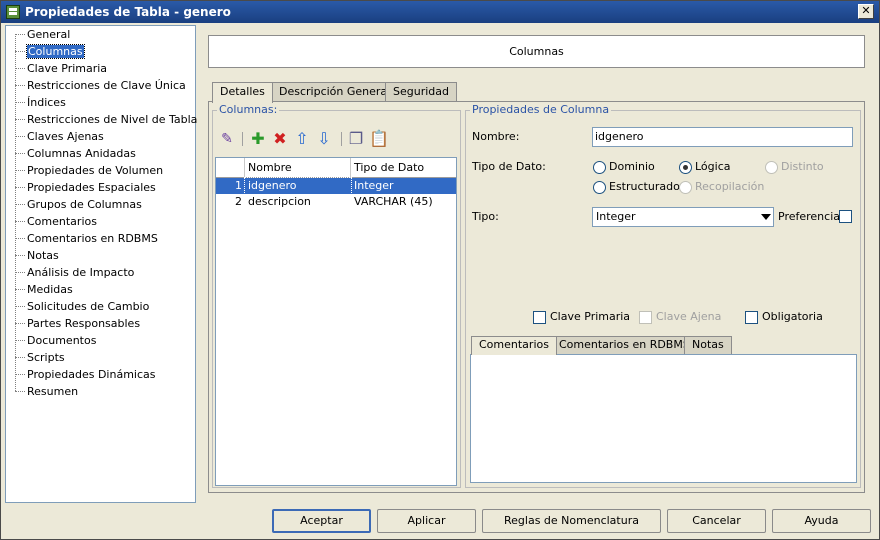  Describe the element at coordinates (100, 153) in the screenshot. I see `sidebar-item-columnas-anidadas: Columnas Anidadas` at that location.